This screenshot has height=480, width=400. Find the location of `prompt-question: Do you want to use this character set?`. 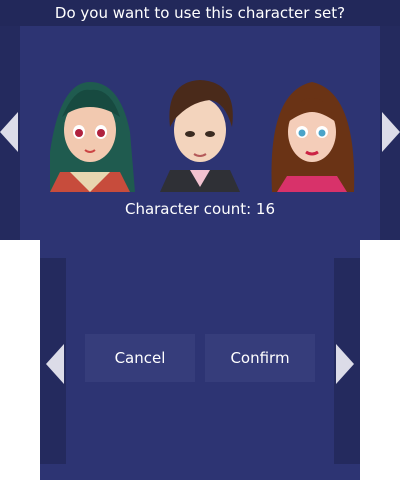

prompt-question: Do you want to use this character set? is located at coordinates (200, 13).